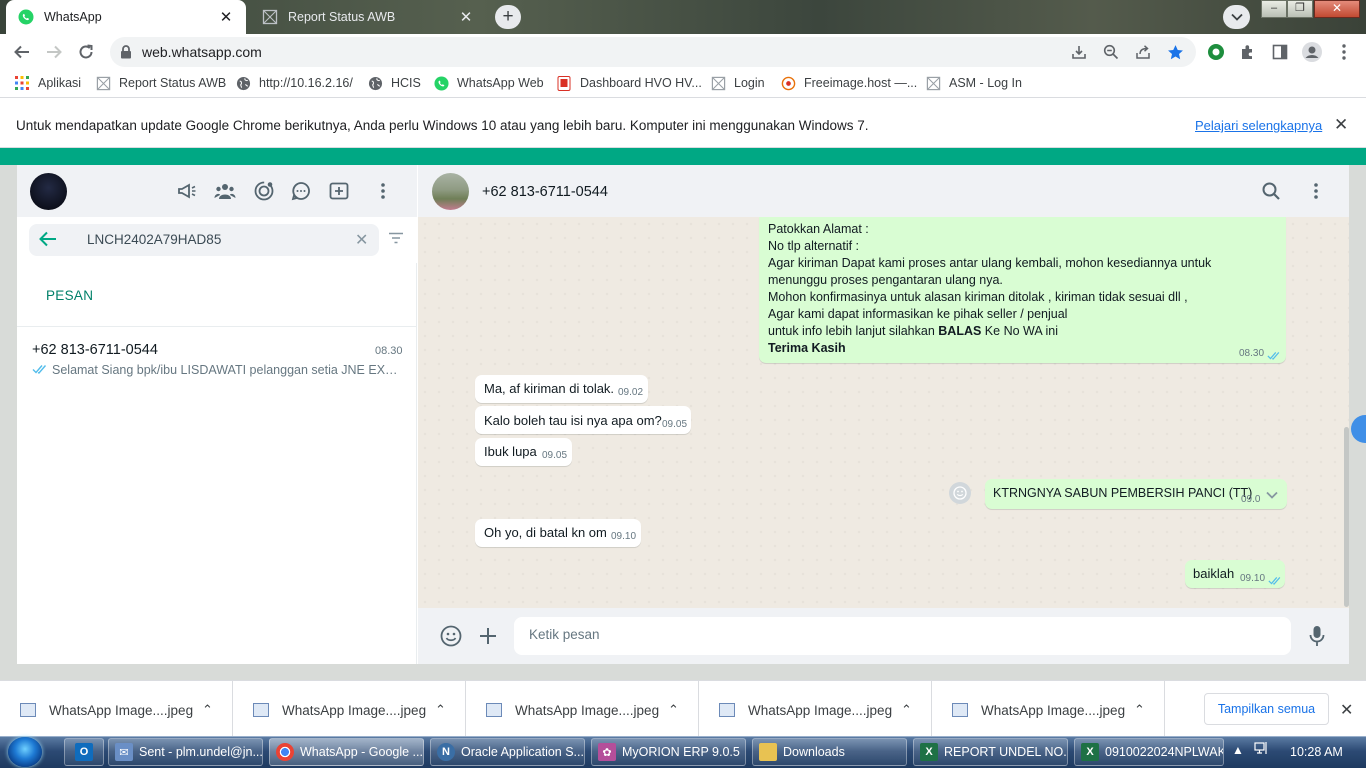 The image size is (1366, 768). Describe the element at coordinates (1111, 52) in the screenshot. I see `zoom-icon` at that location.